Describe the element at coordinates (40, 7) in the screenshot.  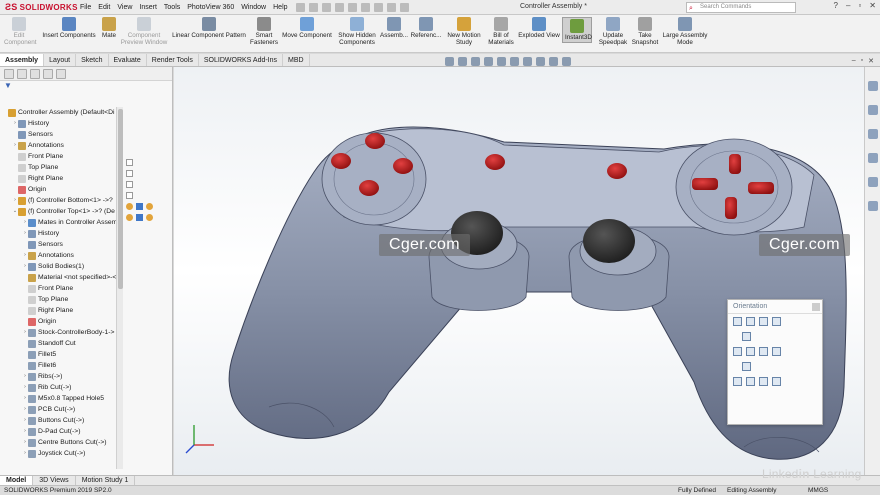
I see `solidworks-logo: ƧS SOLIDWORKS` at that location.